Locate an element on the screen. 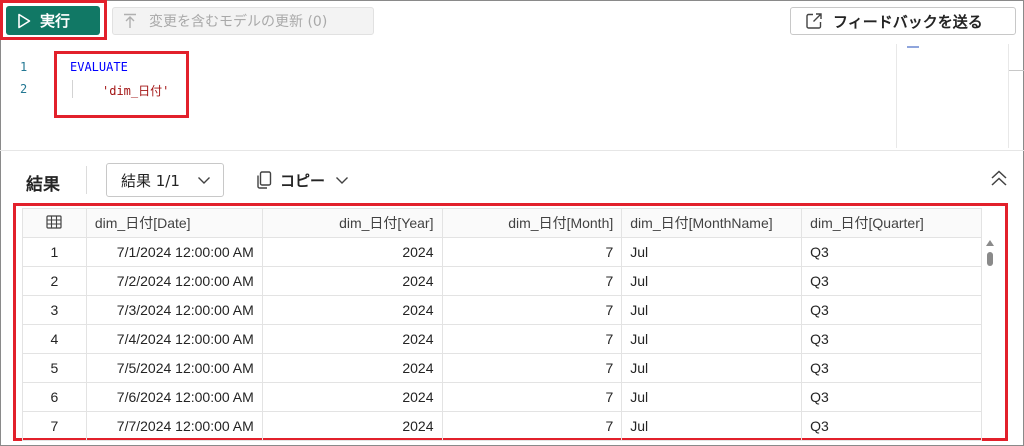 The image size is (1024, 446). column-header-month: dim_日付[Month] is located at coordinates (532, 223).